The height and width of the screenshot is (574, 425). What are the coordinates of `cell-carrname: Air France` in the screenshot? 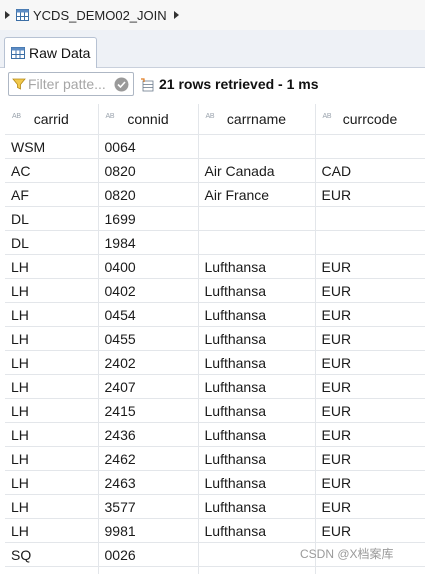 It's located at (257, 194).